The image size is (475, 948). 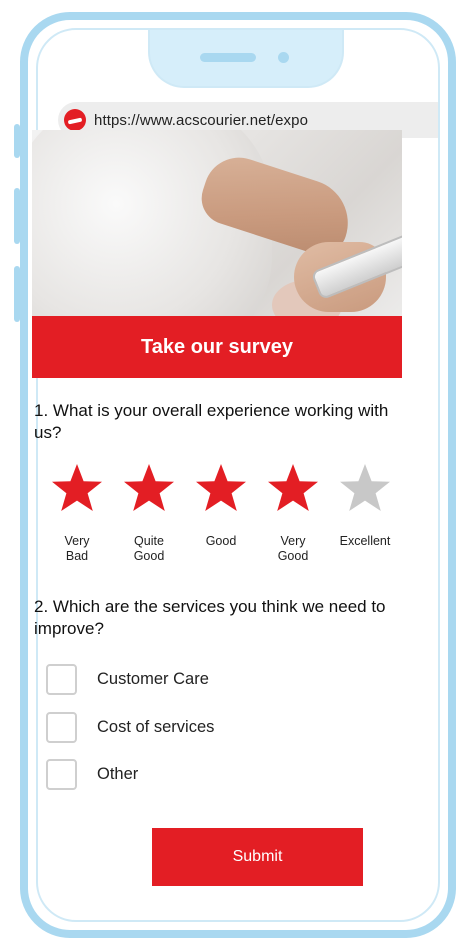 I want to click on star-label: Quite Good, so click(x=149, y=548).